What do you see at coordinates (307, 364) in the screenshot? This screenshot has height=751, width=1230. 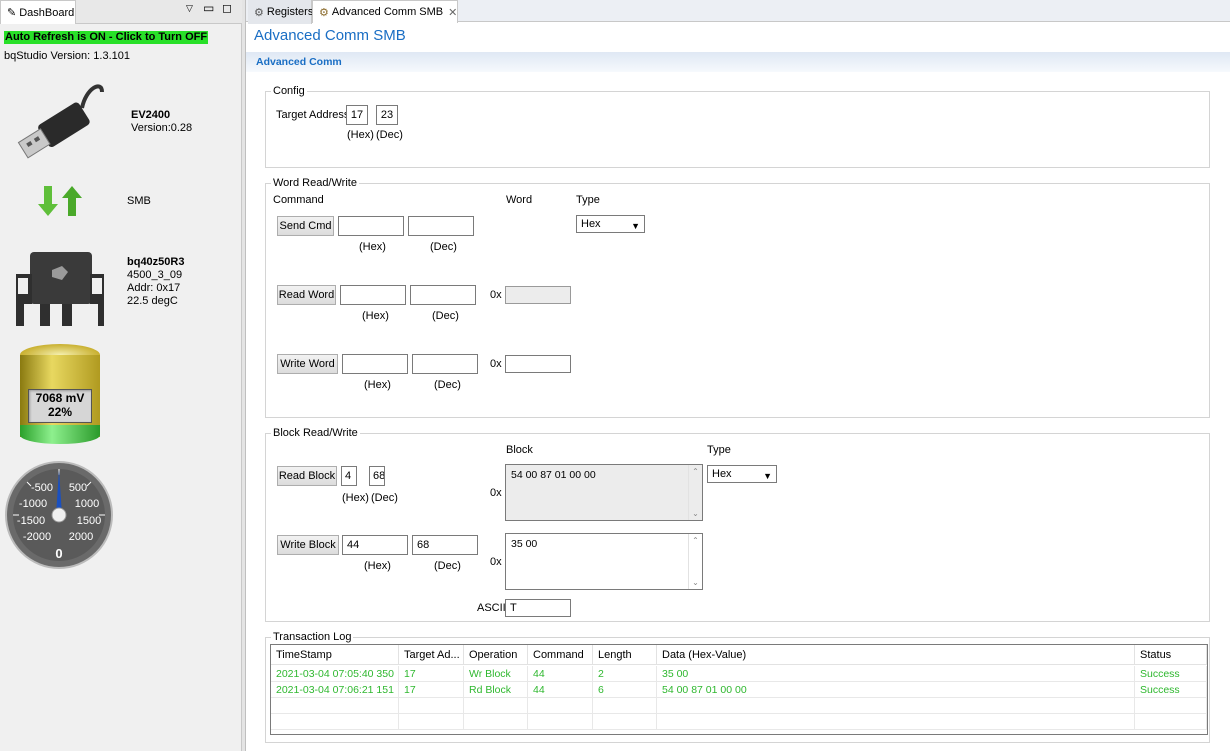 I see `write-word-button: Write Word` at bounding box center [307, 364].